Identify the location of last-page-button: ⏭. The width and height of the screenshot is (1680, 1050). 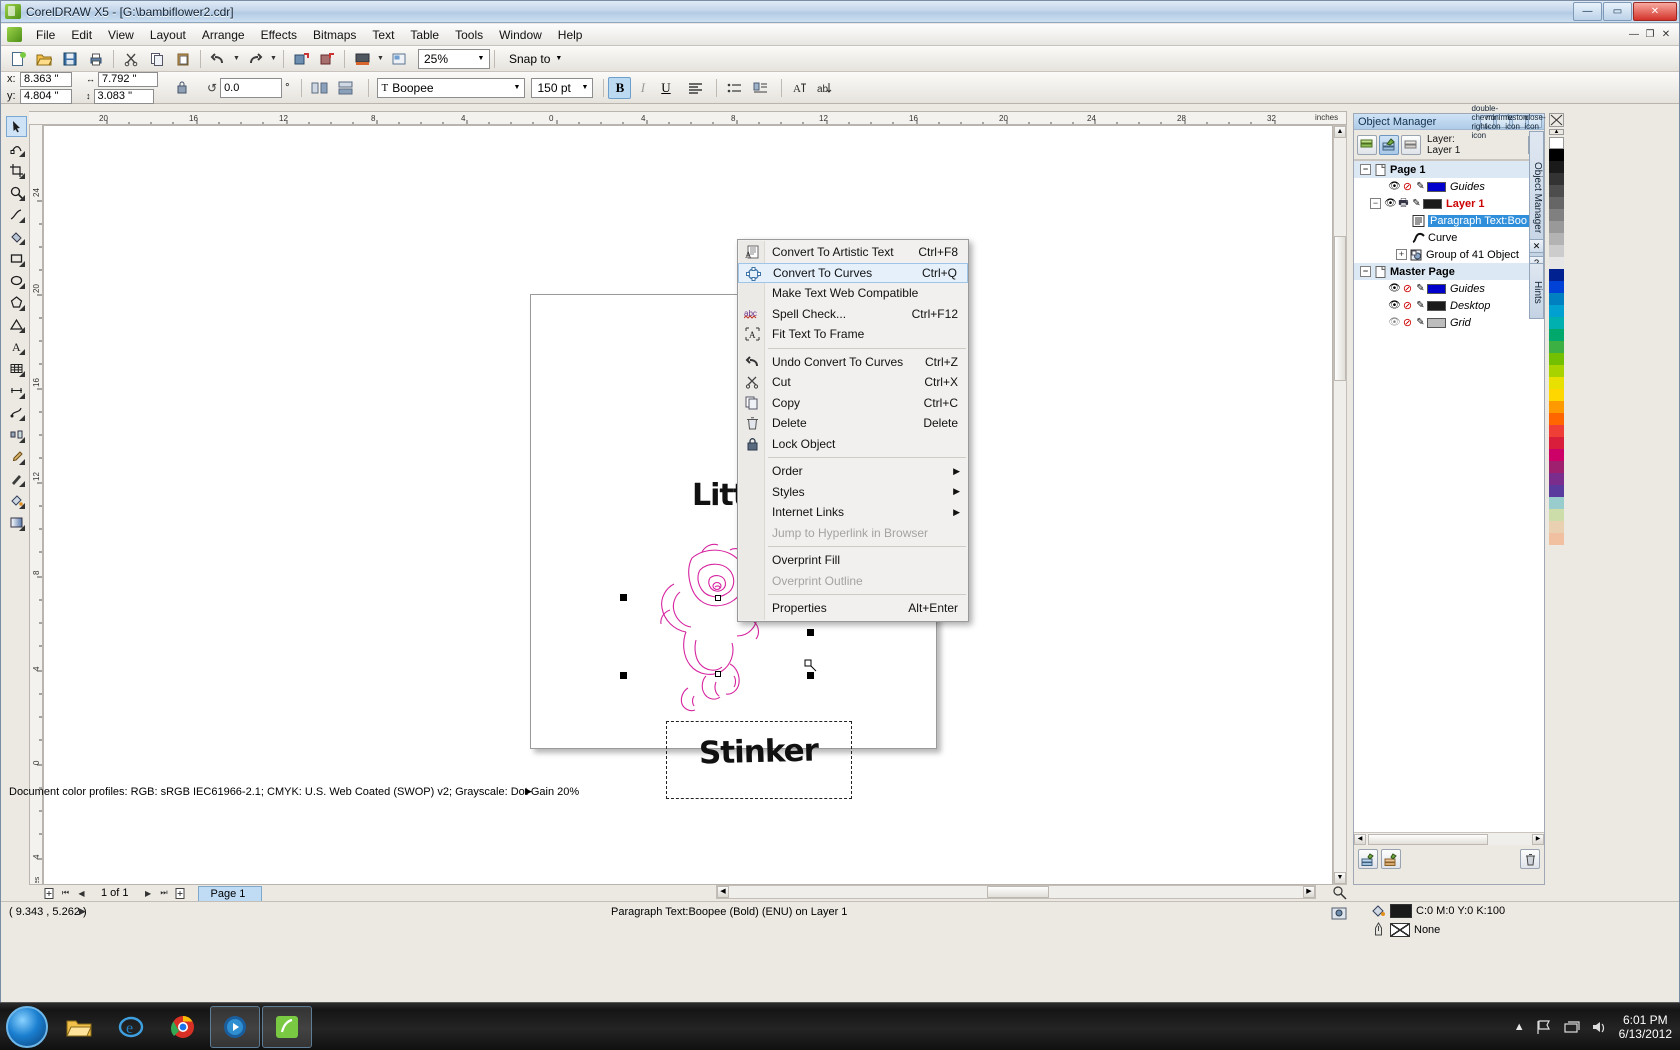
(164, 893).